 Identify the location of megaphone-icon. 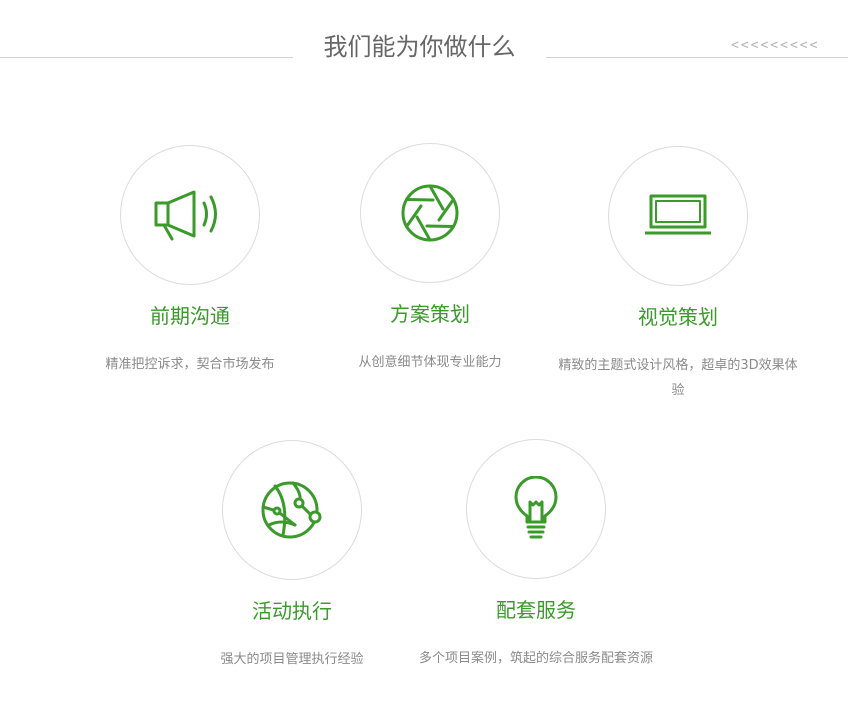
(185, 215).